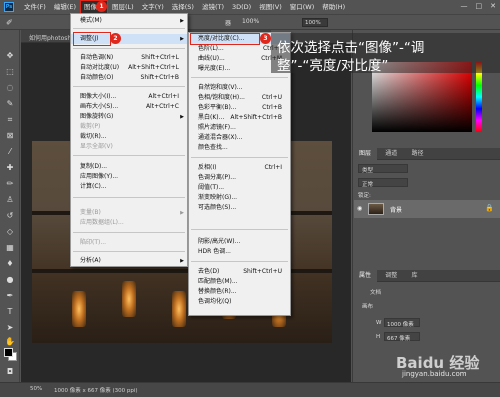 The height and width of the screenshot is (397, 500). I want to click on eyedropper-tool-icon: ⁄, so click(10, 151).